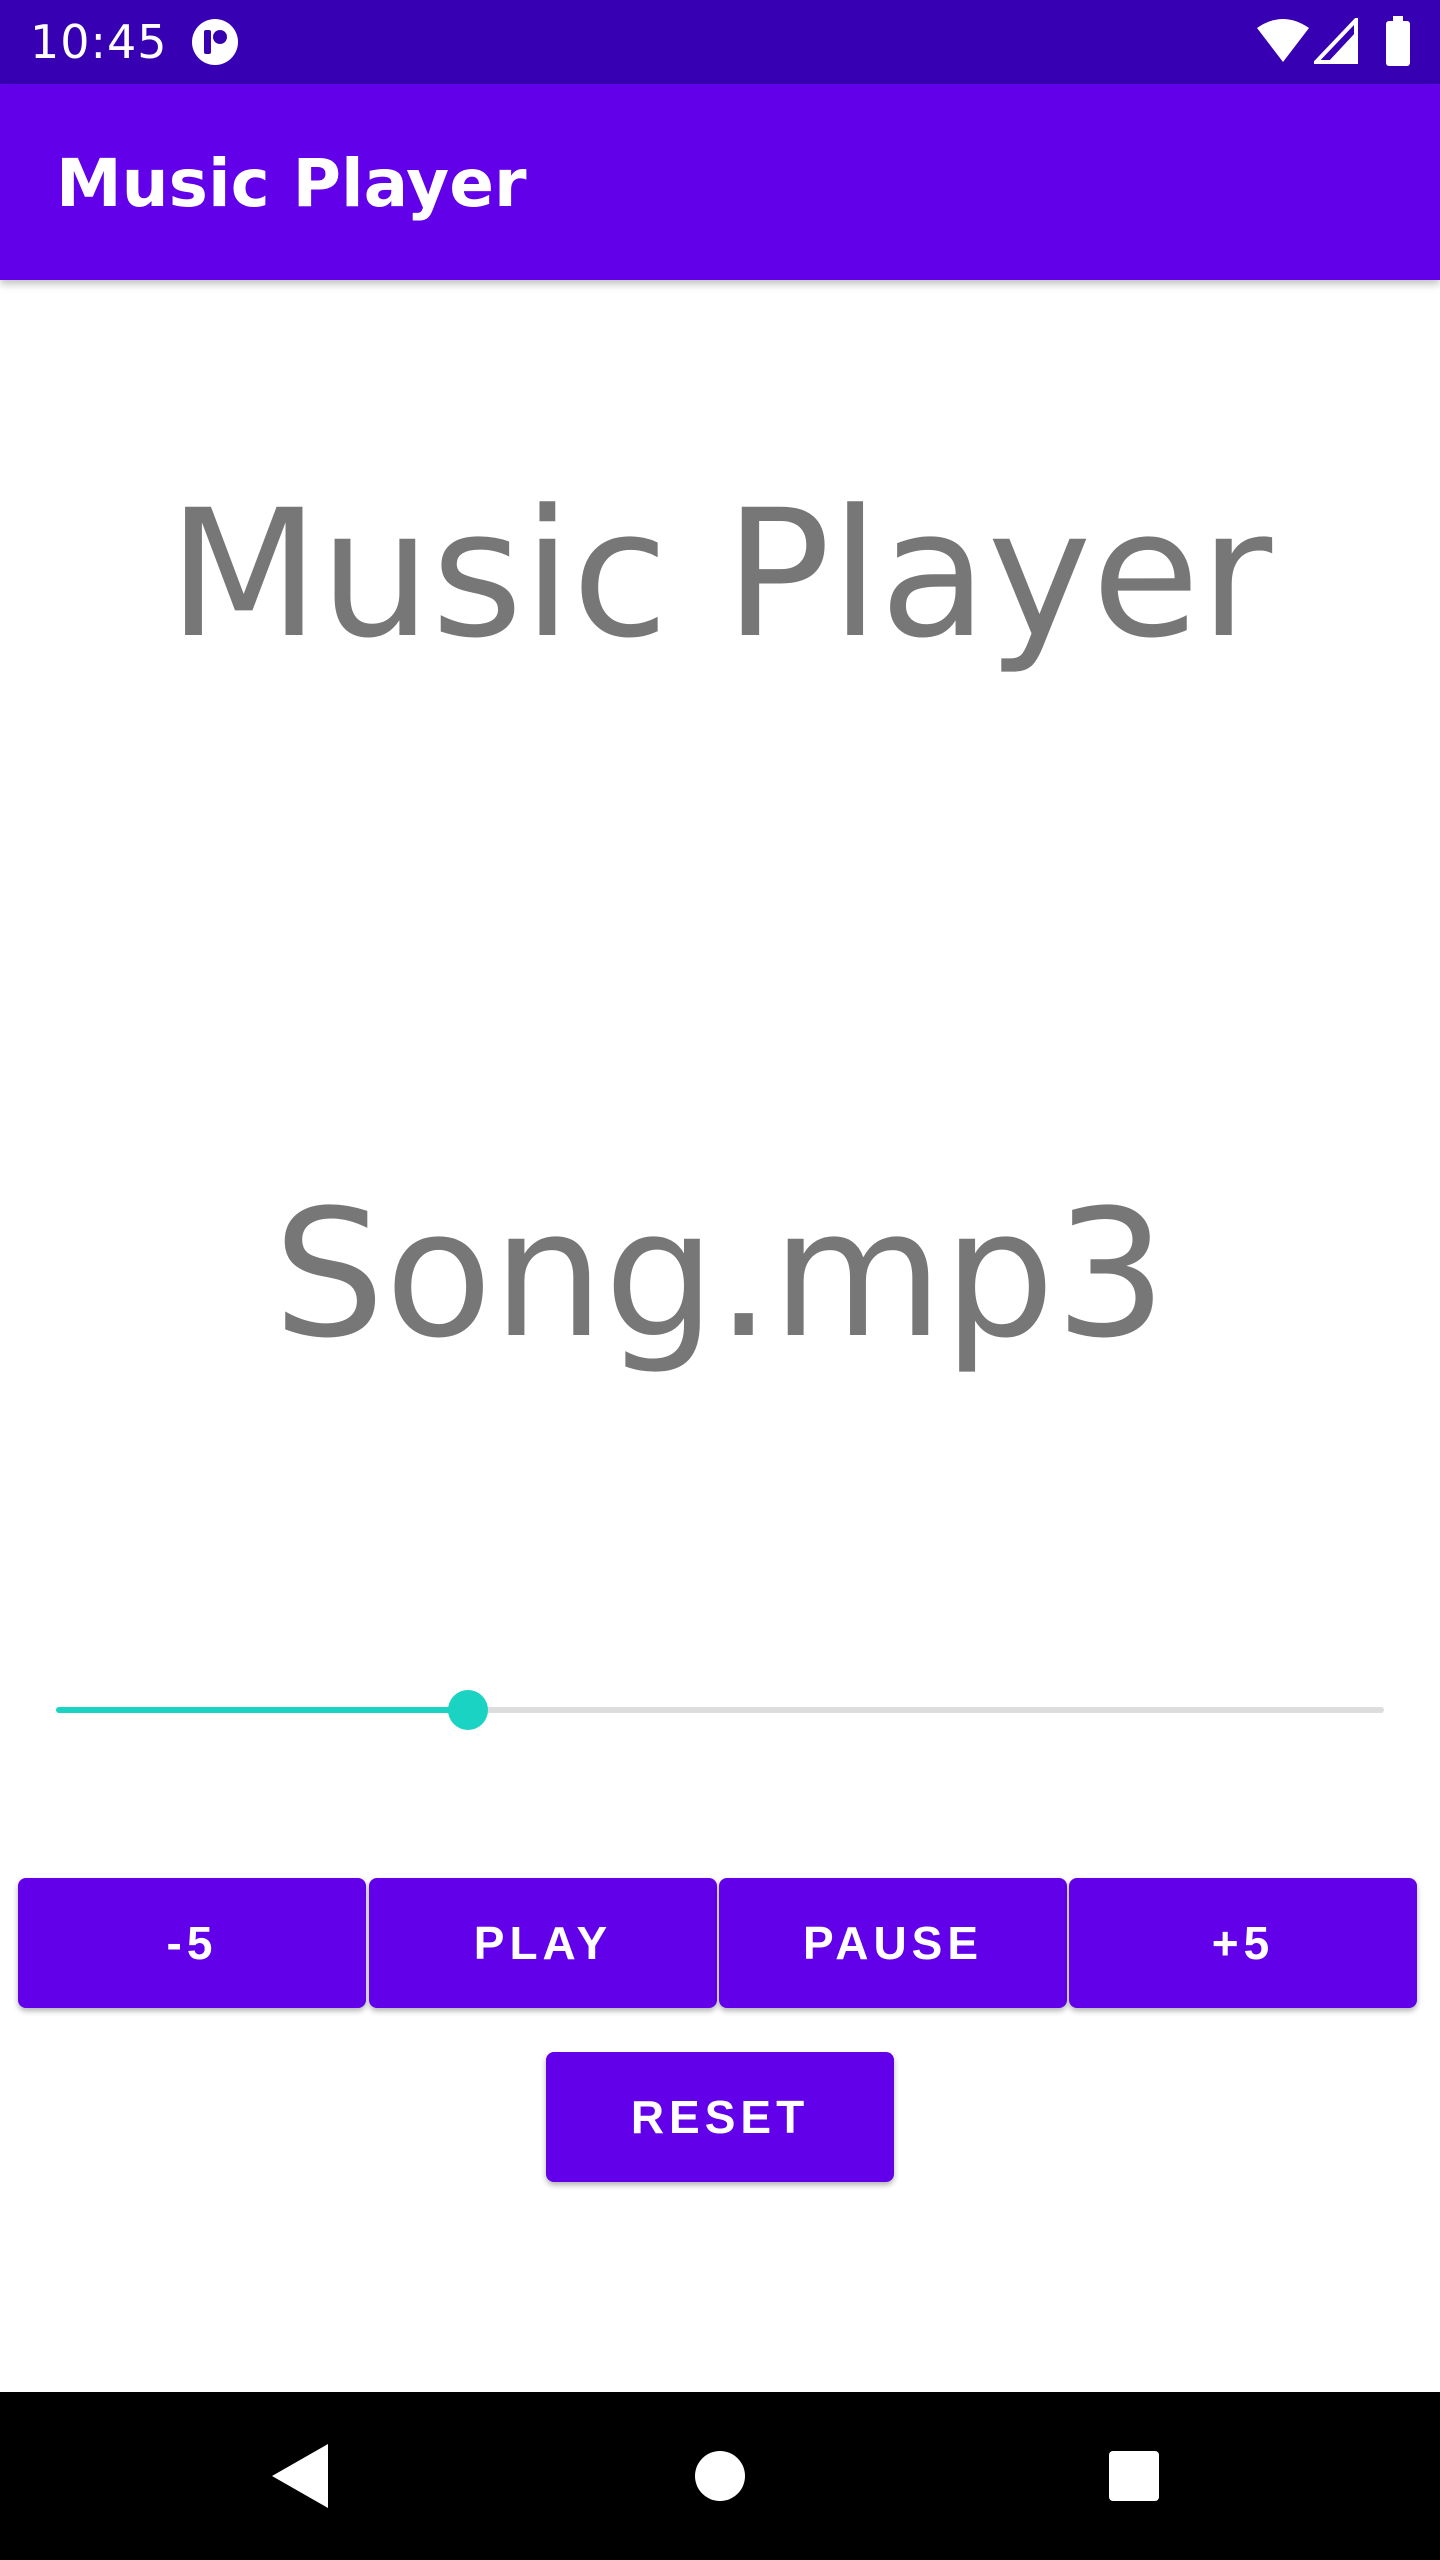 This screenshot has height=2560, width=1440. Describe the element at coordinates (1243, 1943) in the screenshot. I see `forward-5-button: +5` at that location.